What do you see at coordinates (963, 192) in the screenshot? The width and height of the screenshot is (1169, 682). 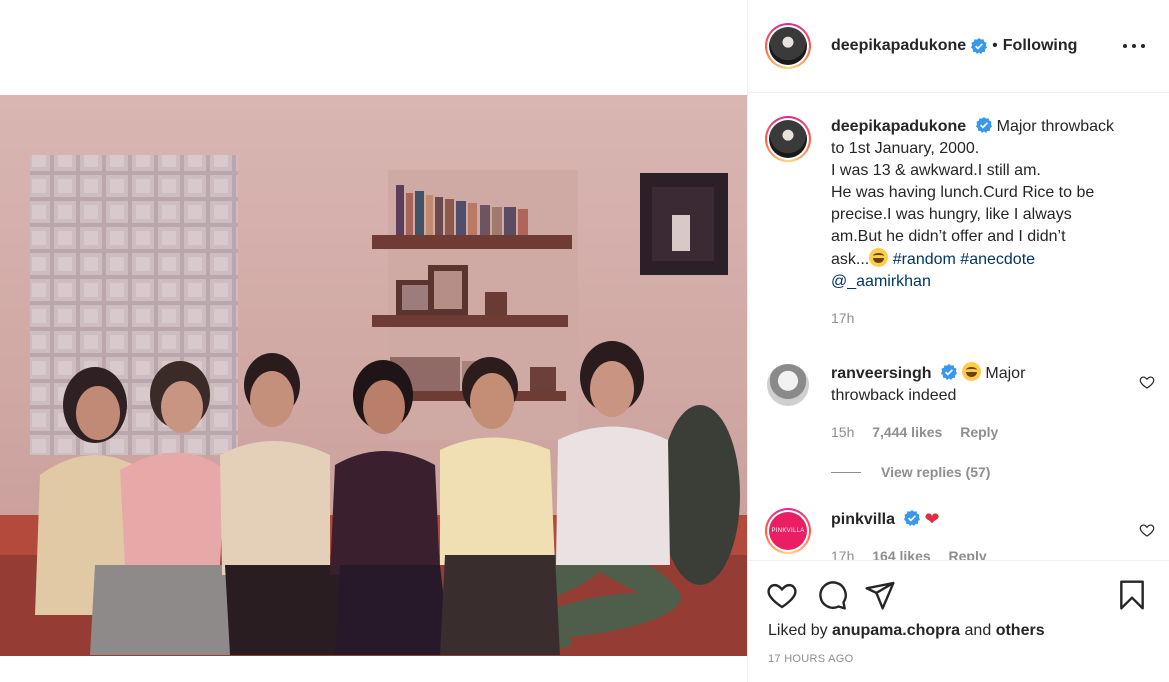 I see `caption-line: He was having lunch.Curd Rice to be` at bounding box center [963, 192].